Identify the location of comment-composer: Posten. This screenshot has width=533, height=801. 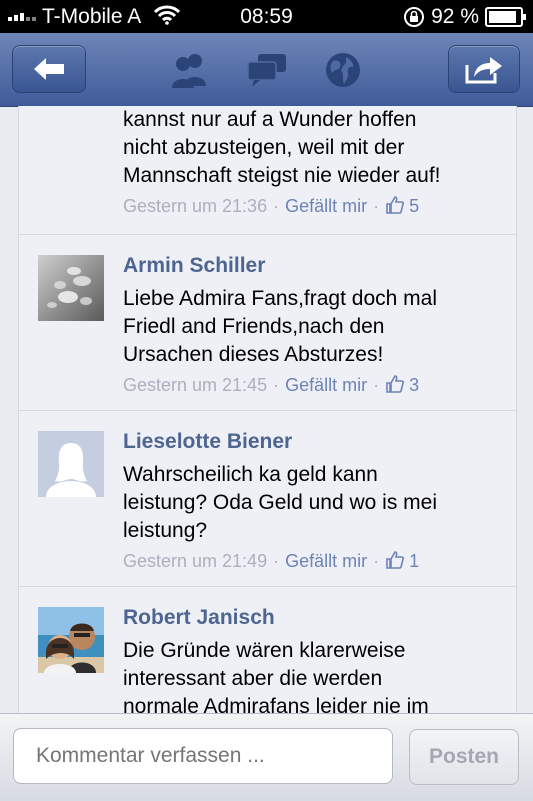
(266, 757).